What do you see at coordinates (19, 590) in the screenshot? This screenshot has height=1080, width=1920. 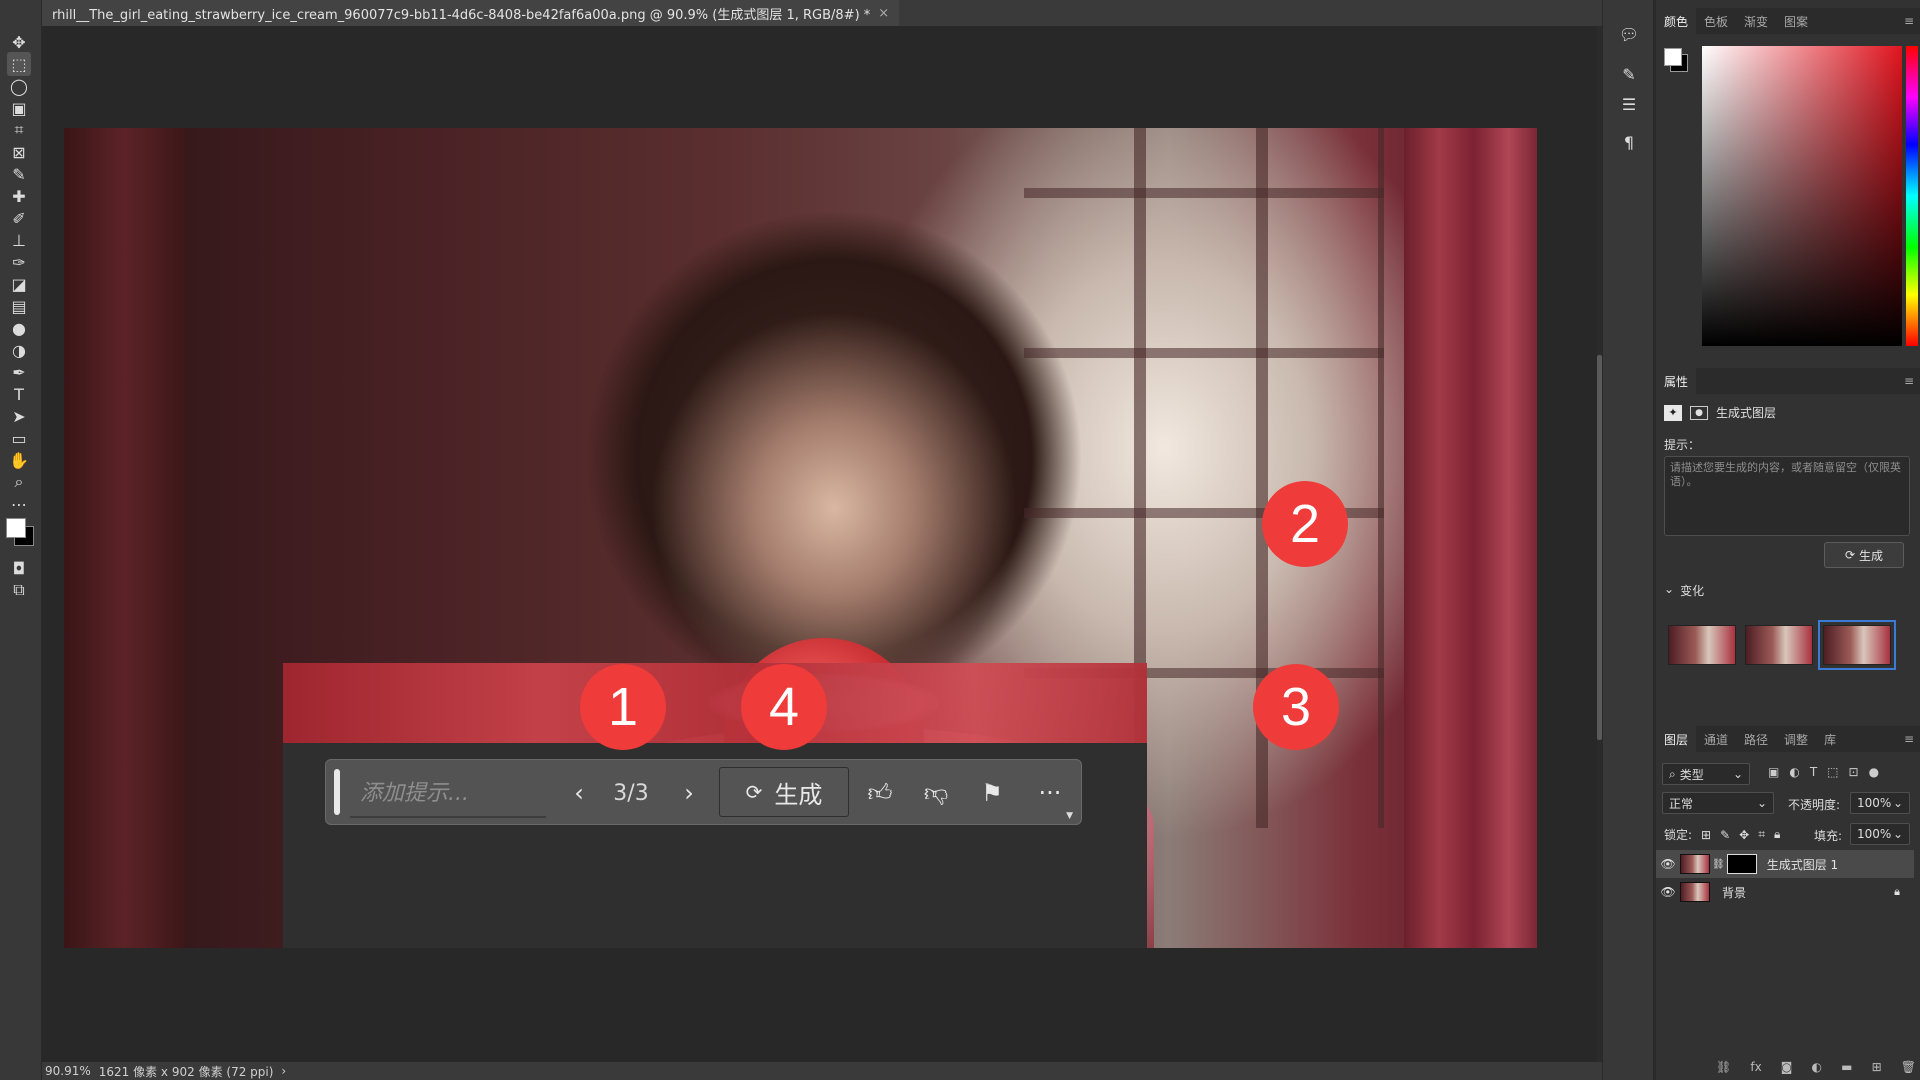 I see `screen-mode-icon: ⧉` at bounding box center [19, 590].